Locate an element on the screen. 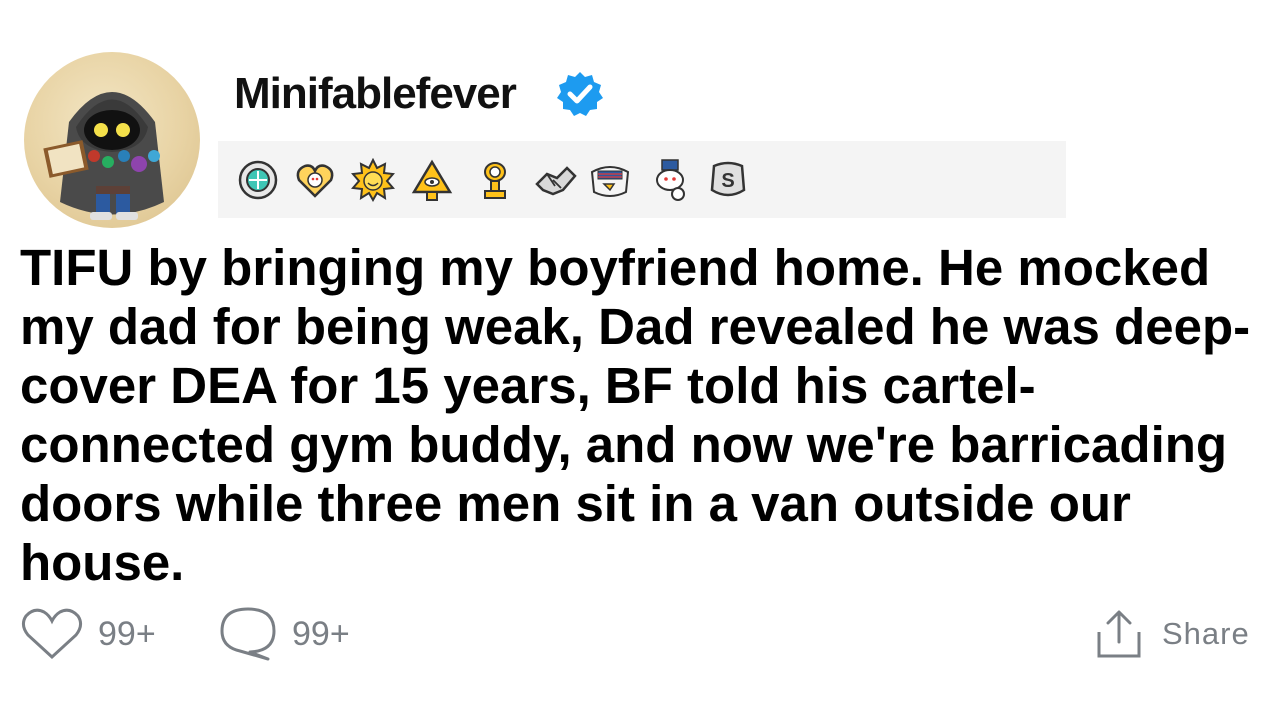  avatar is located at coordinates (112, 140).